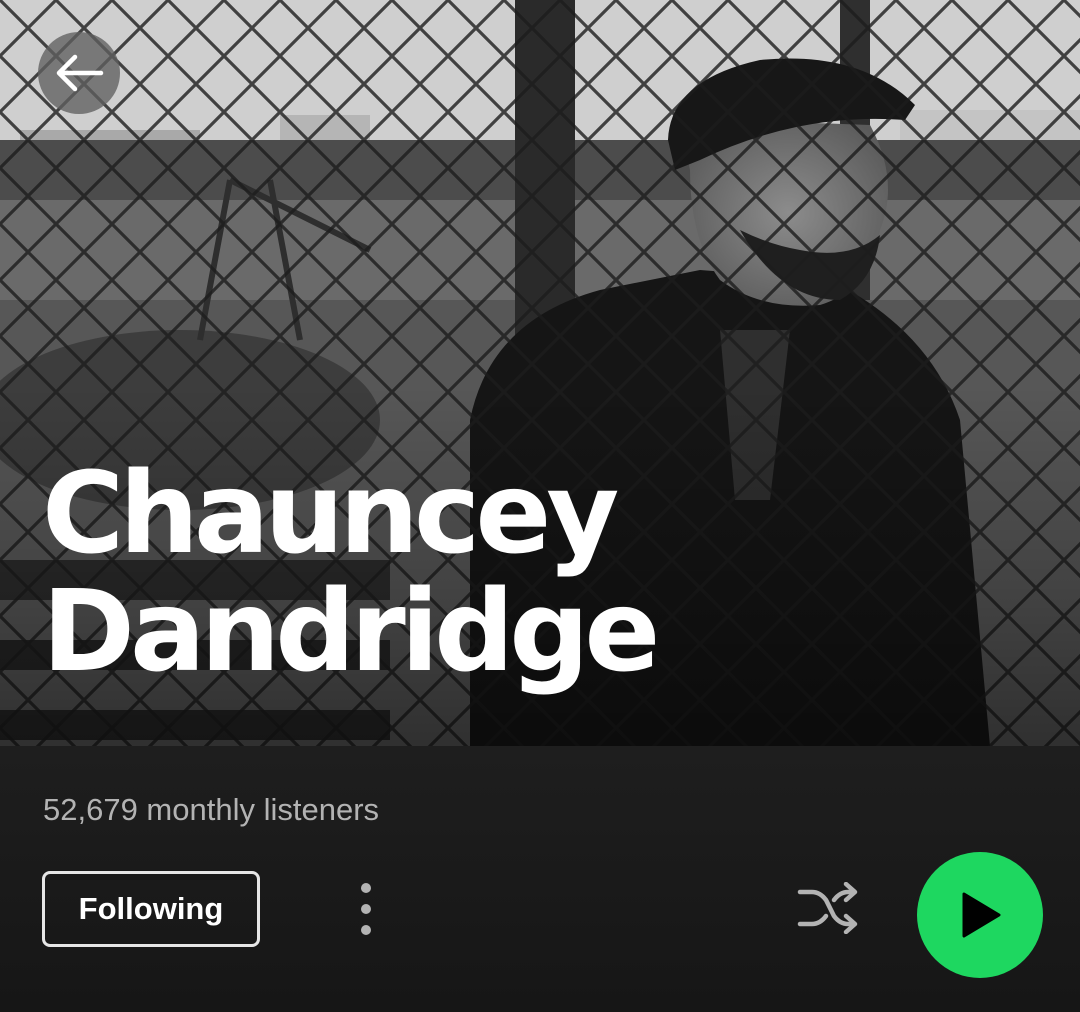 The height and width of the screenshot is (1012, 1080). I want to click on shuffle-button, so click(828, 908).